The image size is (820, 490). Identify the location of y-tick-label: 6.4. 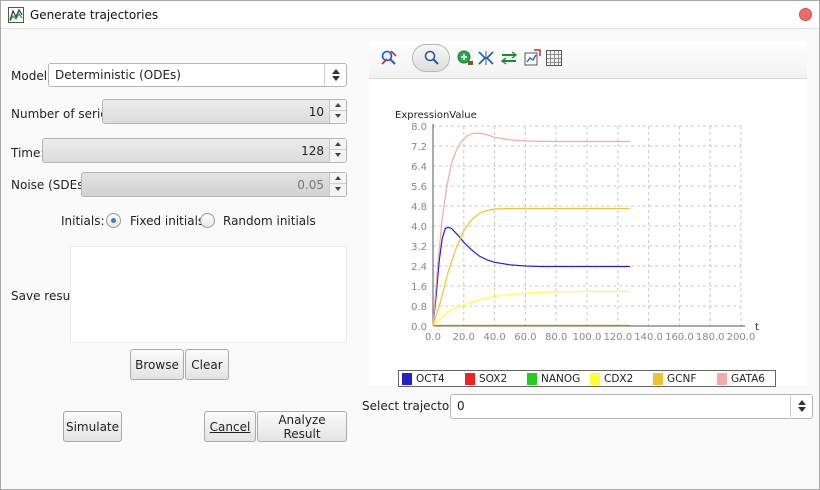
(419, 167).